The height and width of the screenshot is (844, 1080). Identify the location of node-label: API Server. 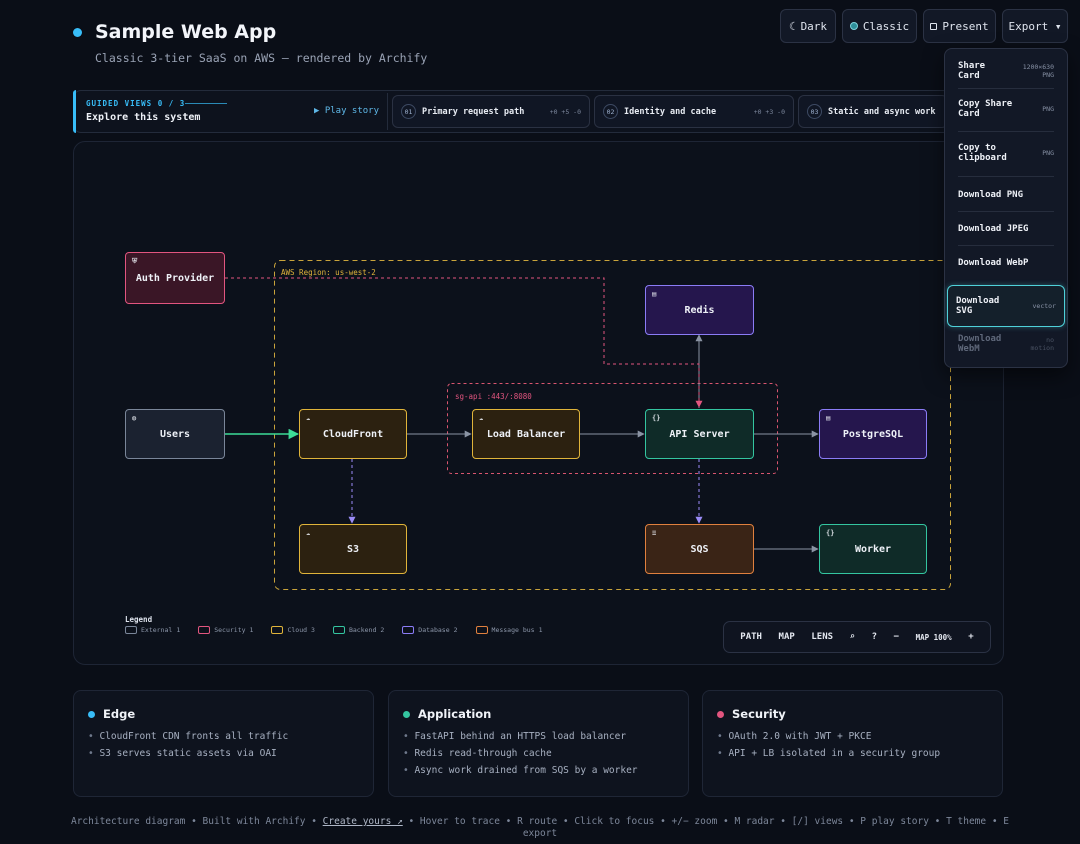
(699, 434).